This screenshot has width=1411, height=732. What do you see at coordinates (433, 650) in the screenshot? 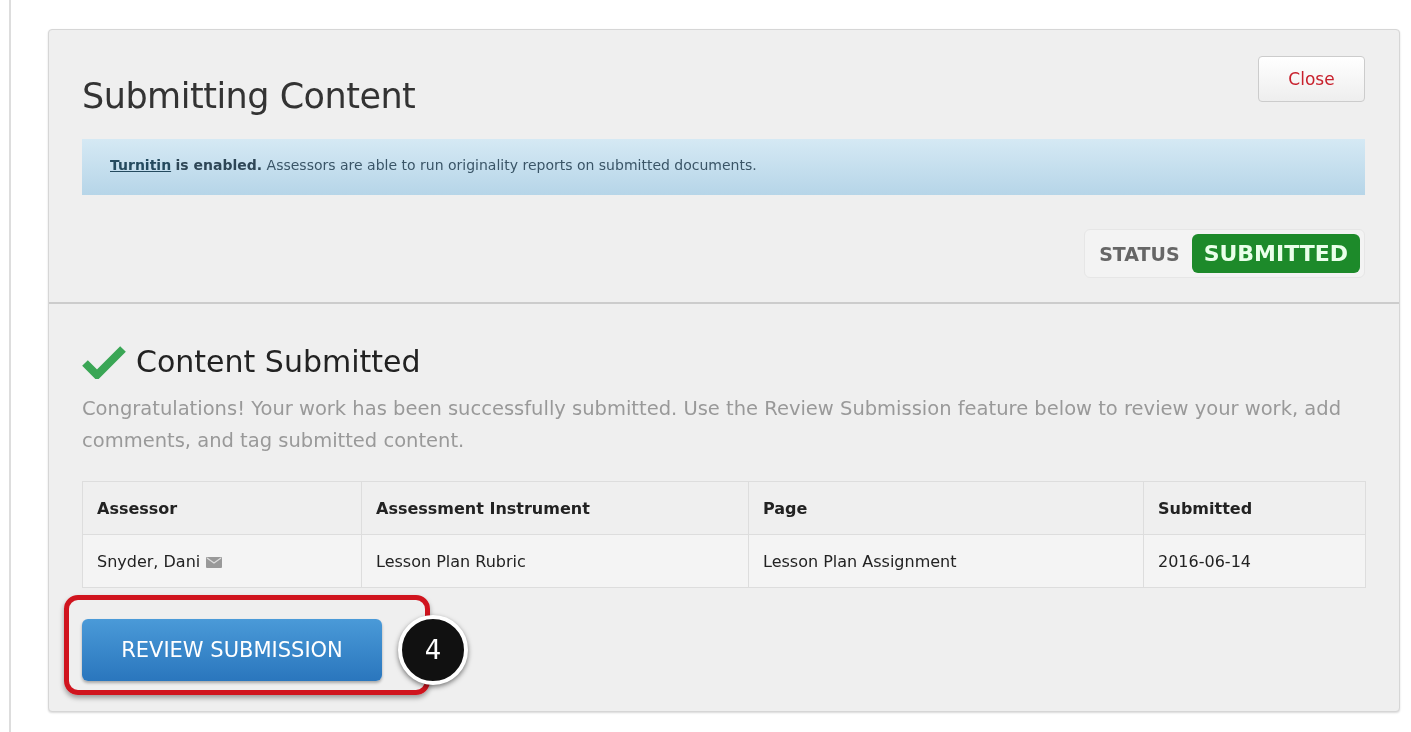
I see `step-badge: 4` at bounding box center [433, 650].